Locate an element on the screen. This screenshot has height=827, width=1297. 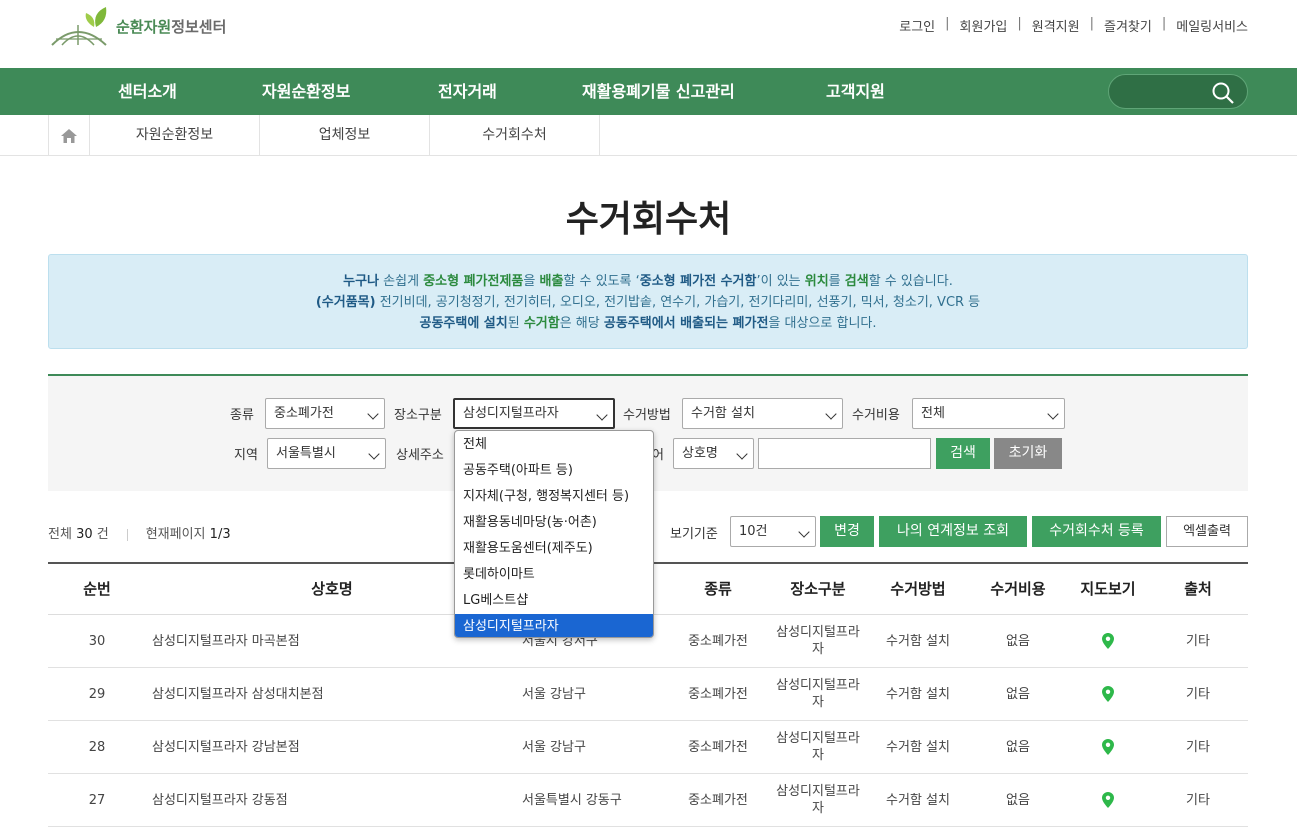
cost-label: 수거비용 is located at coordinates (876, 415).